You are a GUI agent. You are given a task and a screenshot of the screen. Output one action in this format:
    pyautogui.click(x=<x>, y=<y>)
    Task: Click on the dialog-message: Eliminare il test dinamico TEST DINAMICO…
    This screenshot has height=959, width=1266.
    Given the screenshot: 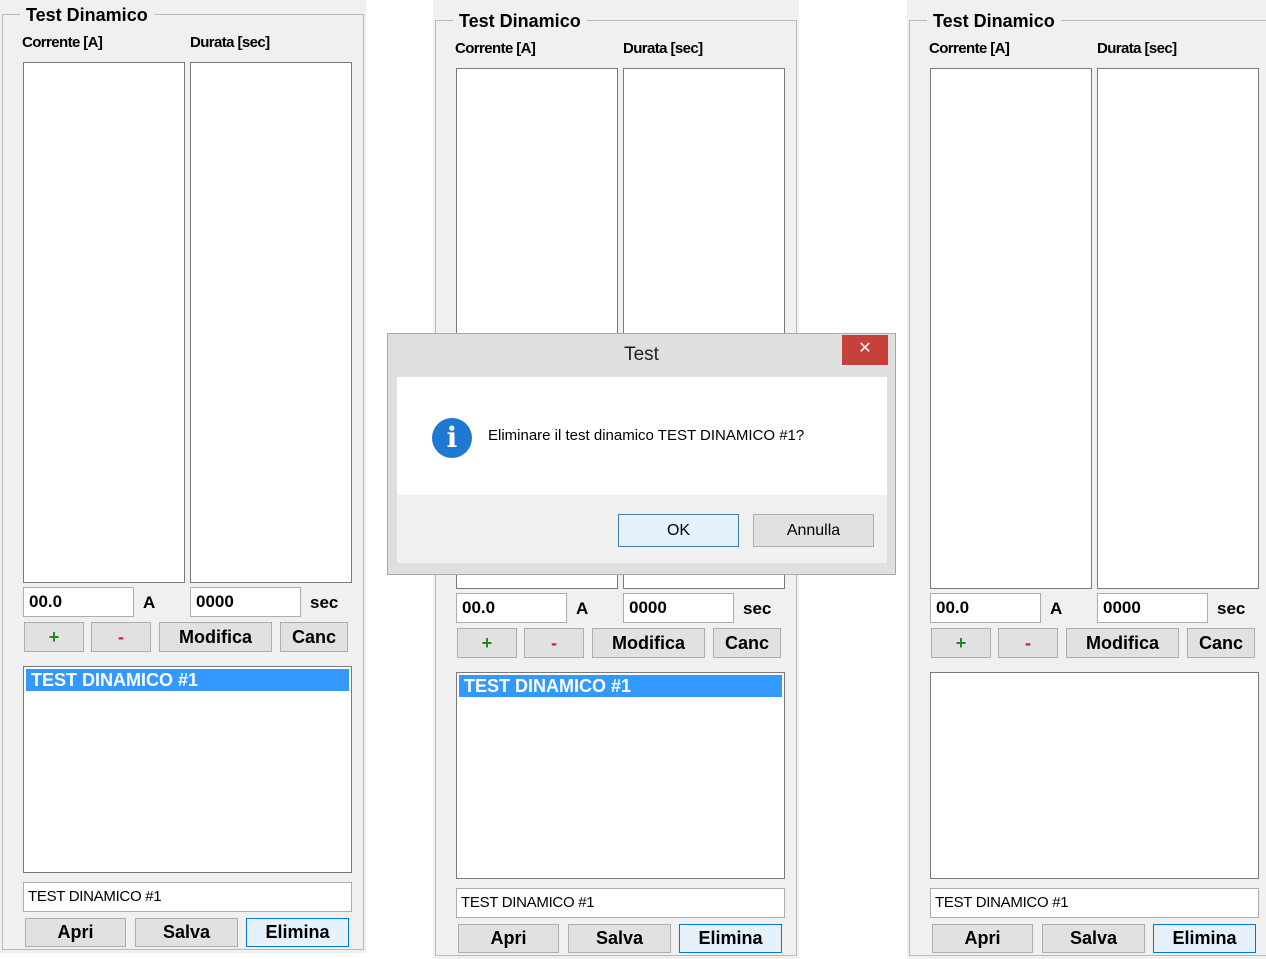 What is the action you would take?
    pyautogui.click(x=646, y=435)
    